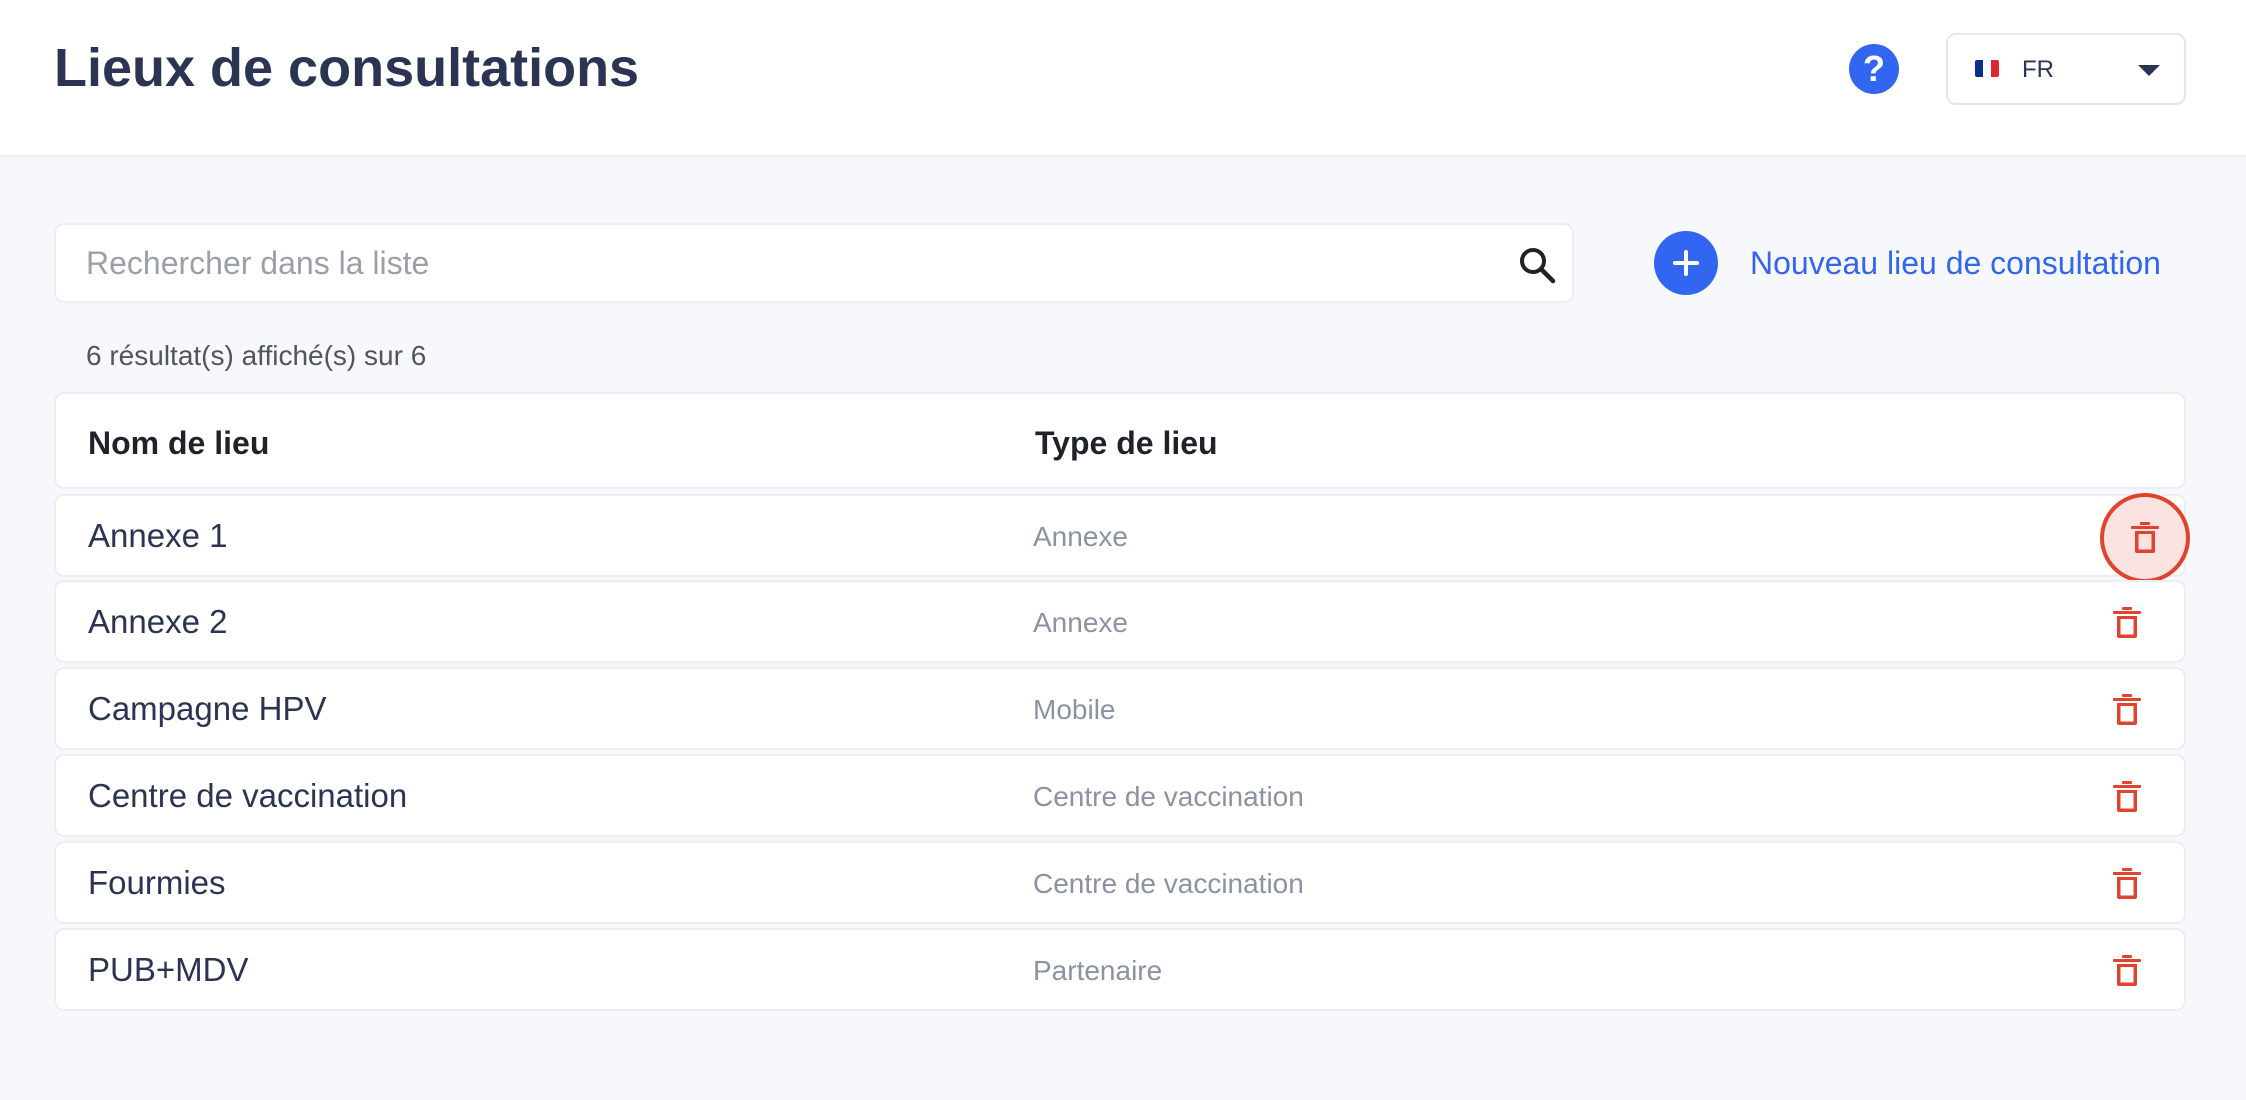 Image resolution: width=2246 pixels, height=1100 pixels. I want to click on location-name: PUB+MDV, so click(168, 969).